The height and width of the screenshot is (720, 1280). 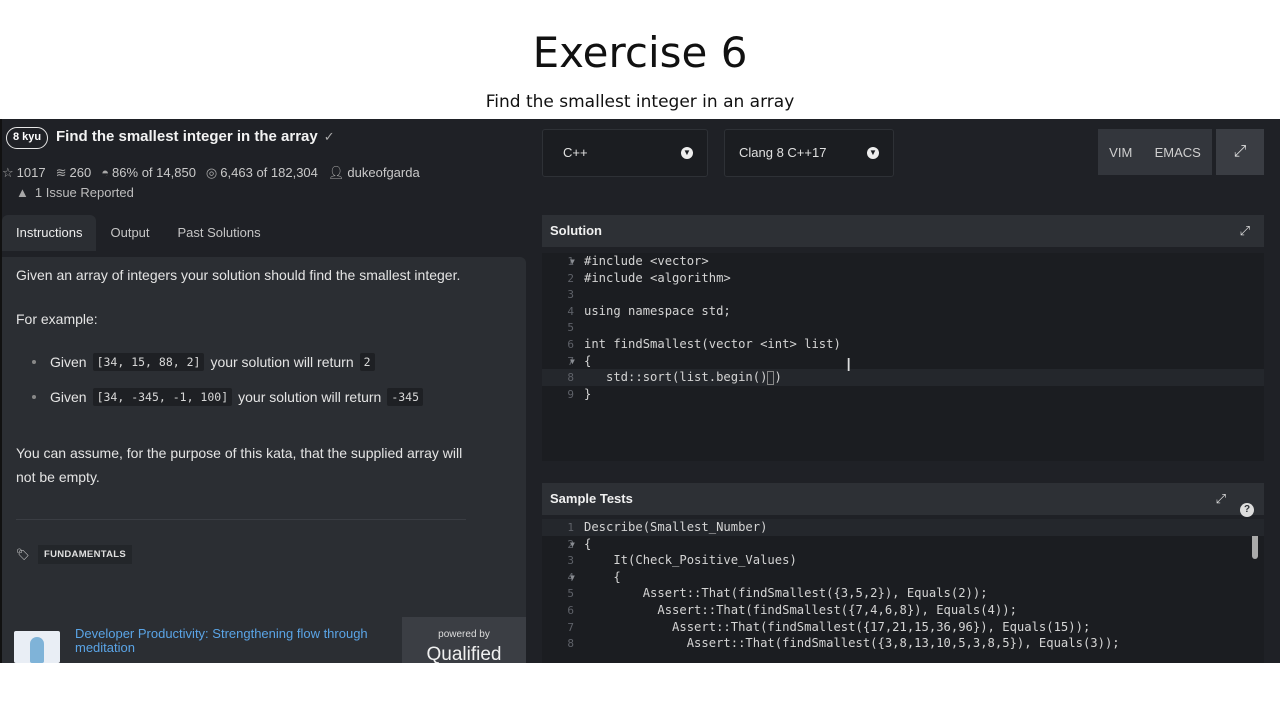 I want to click on code-line: 4 using namespace std;, so click(x=903, y=311).